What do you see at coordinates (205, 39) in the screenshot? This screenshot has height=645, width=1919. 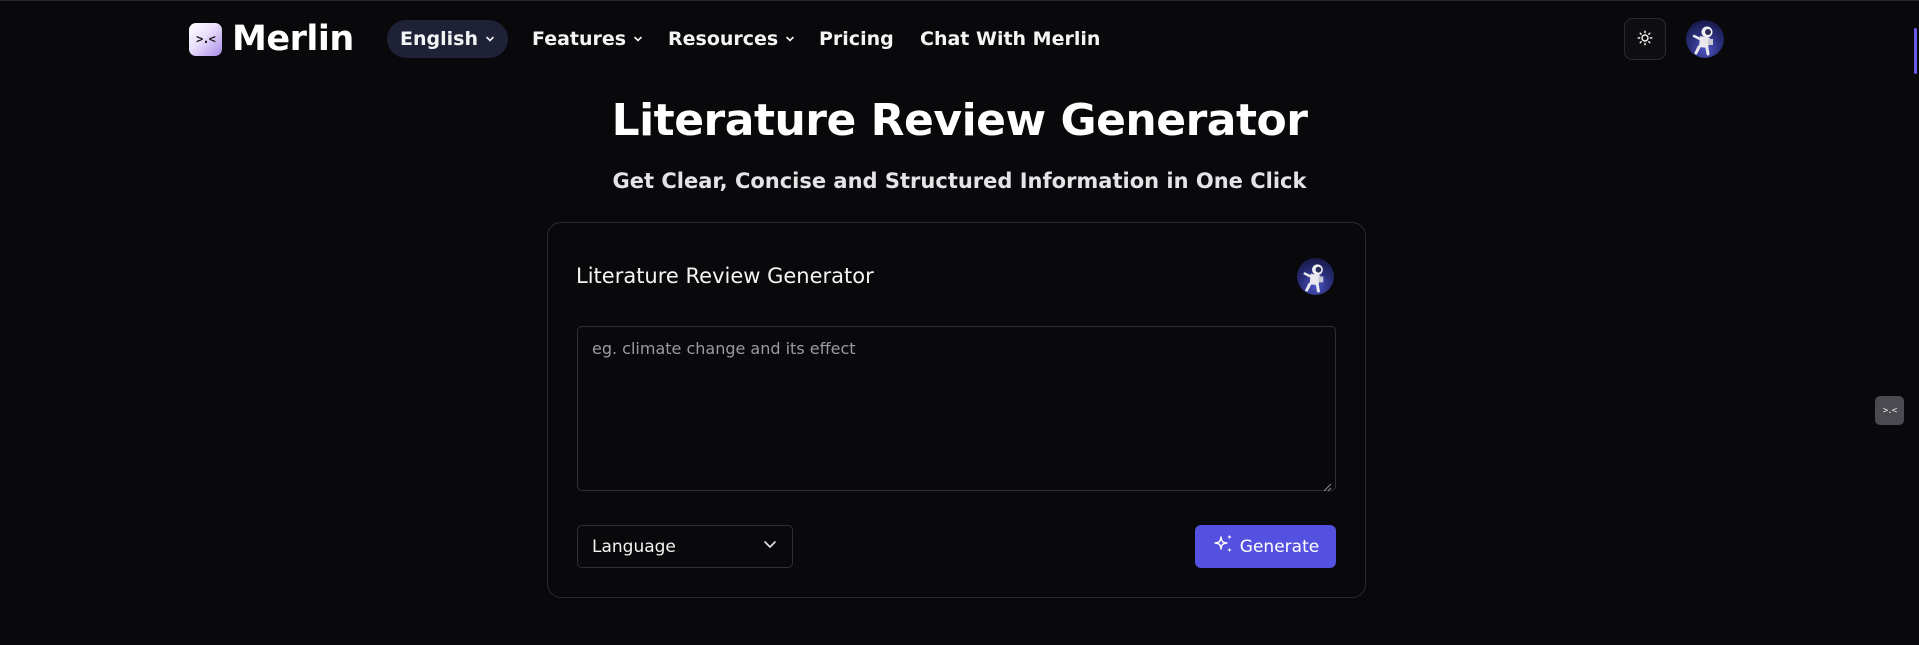 I see `merlin-logo-icon: >.<` at bounding box center [205, 39].